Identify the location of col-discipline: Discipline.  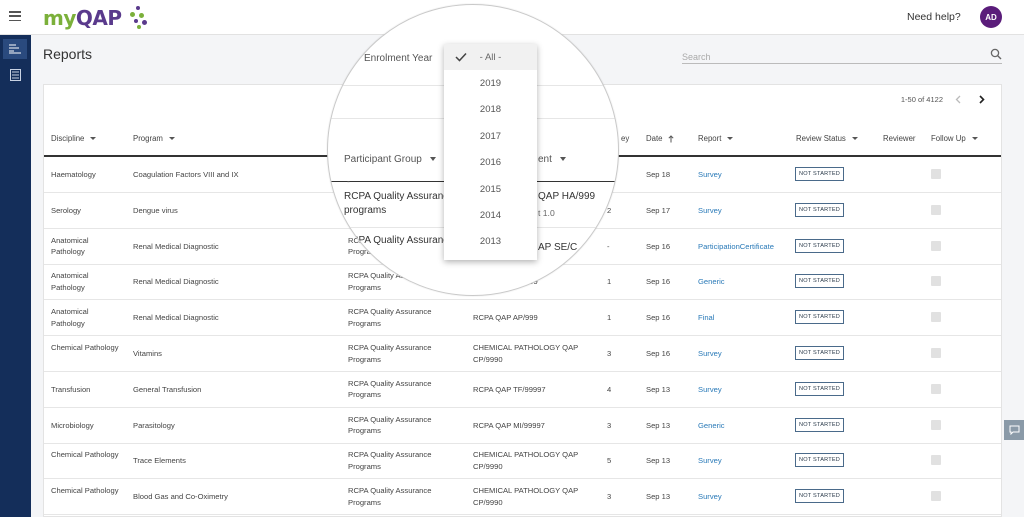
(74, 138).